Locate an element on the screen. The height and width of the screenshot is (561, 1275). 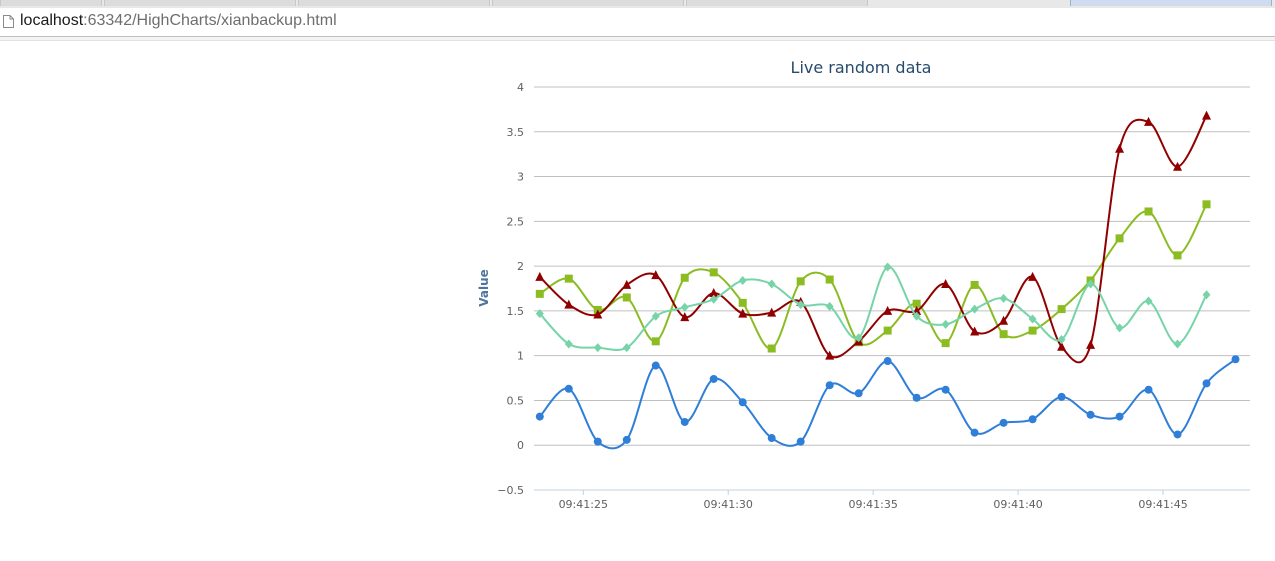
x-tick-label: 09:41:35 is located at coordinates (872, 504).